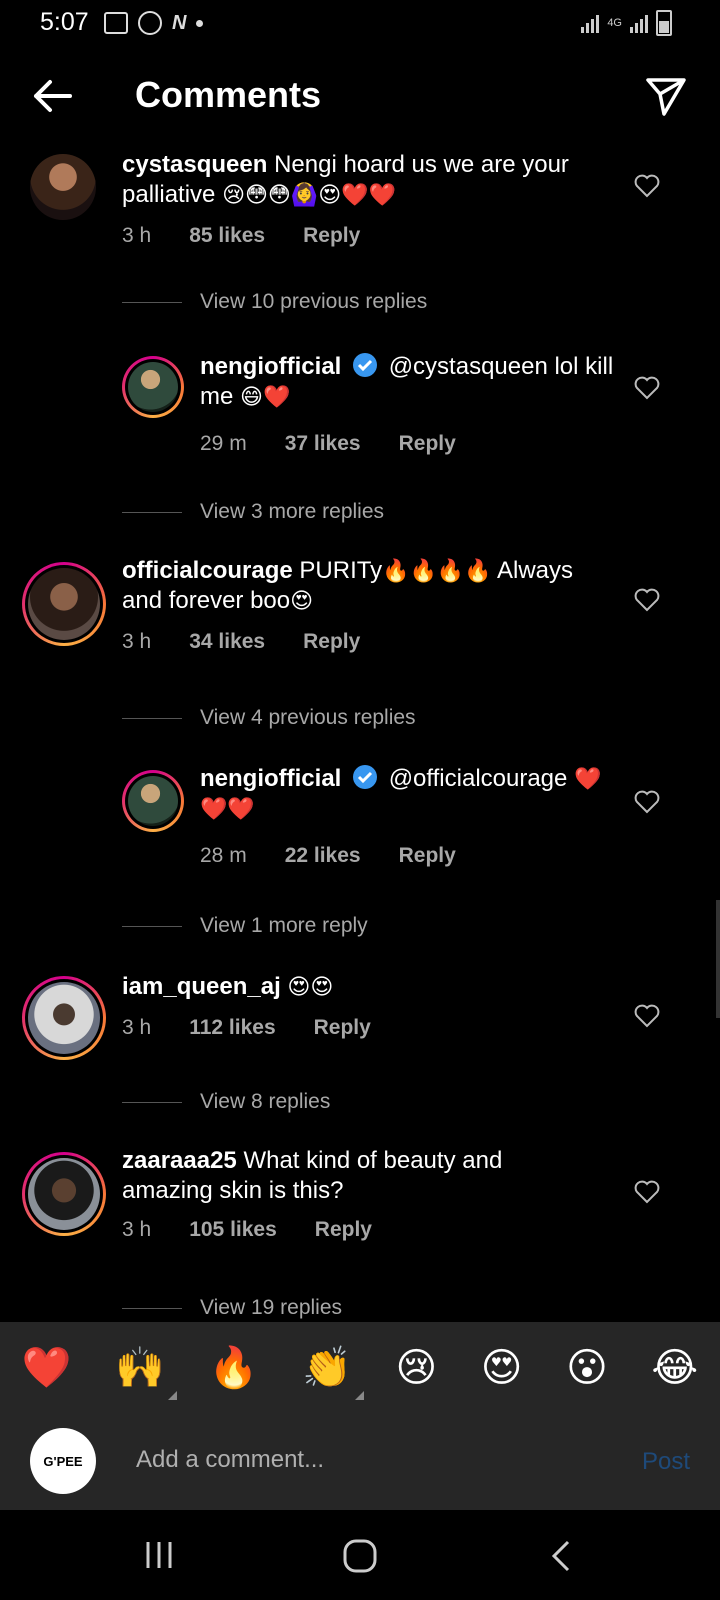 This screenshot has width=720, height=1600. Describe the element at coordinates (401, 793) in the screenshot. I see `comment-text: nengiofficial @officialcourage ❤️ ❤️❤️` at that location.